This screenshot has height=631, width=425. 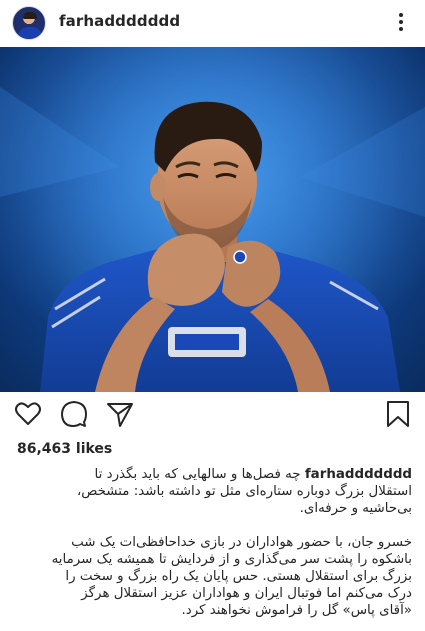 What do you see at coordinates (296, 610) in the screenshot?
I see `caption-line: «آقای پاس» گل را فراموش نخواهند کرد.` at bounding box center [296, 610].